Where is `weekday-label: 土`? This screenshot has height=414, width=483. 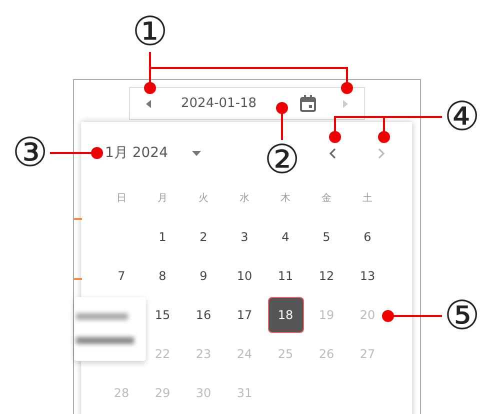
weekday-label: 土 is located at coordinates (368, 199).